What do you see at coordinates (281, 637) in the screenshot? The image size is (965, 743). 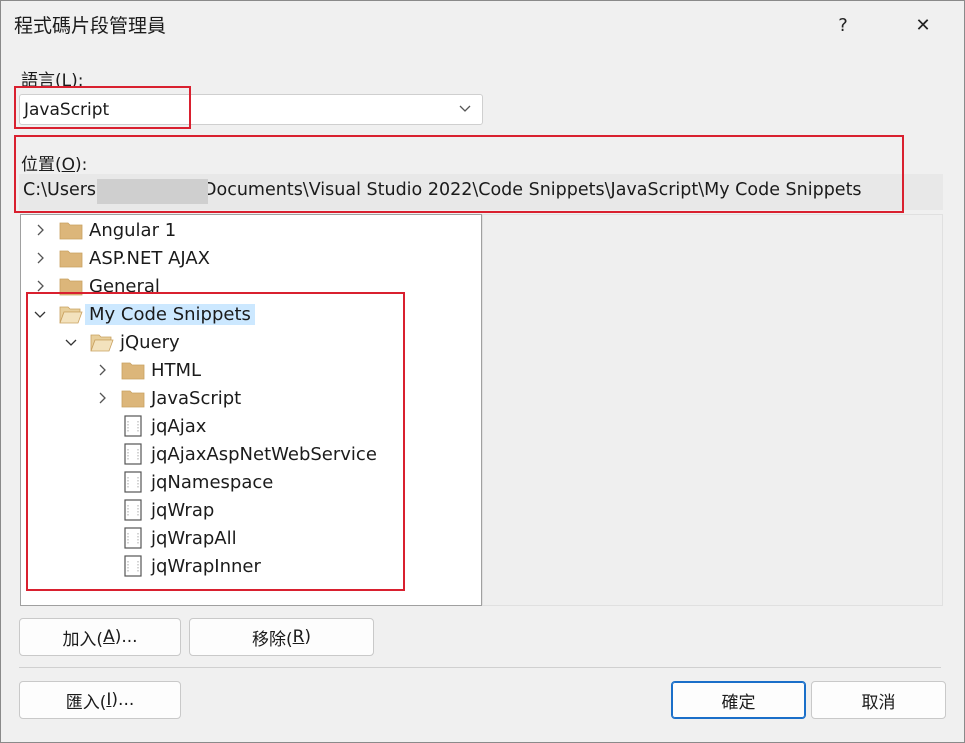 I see `remove-button: 移除(R)` at bounding box center [281, 637].